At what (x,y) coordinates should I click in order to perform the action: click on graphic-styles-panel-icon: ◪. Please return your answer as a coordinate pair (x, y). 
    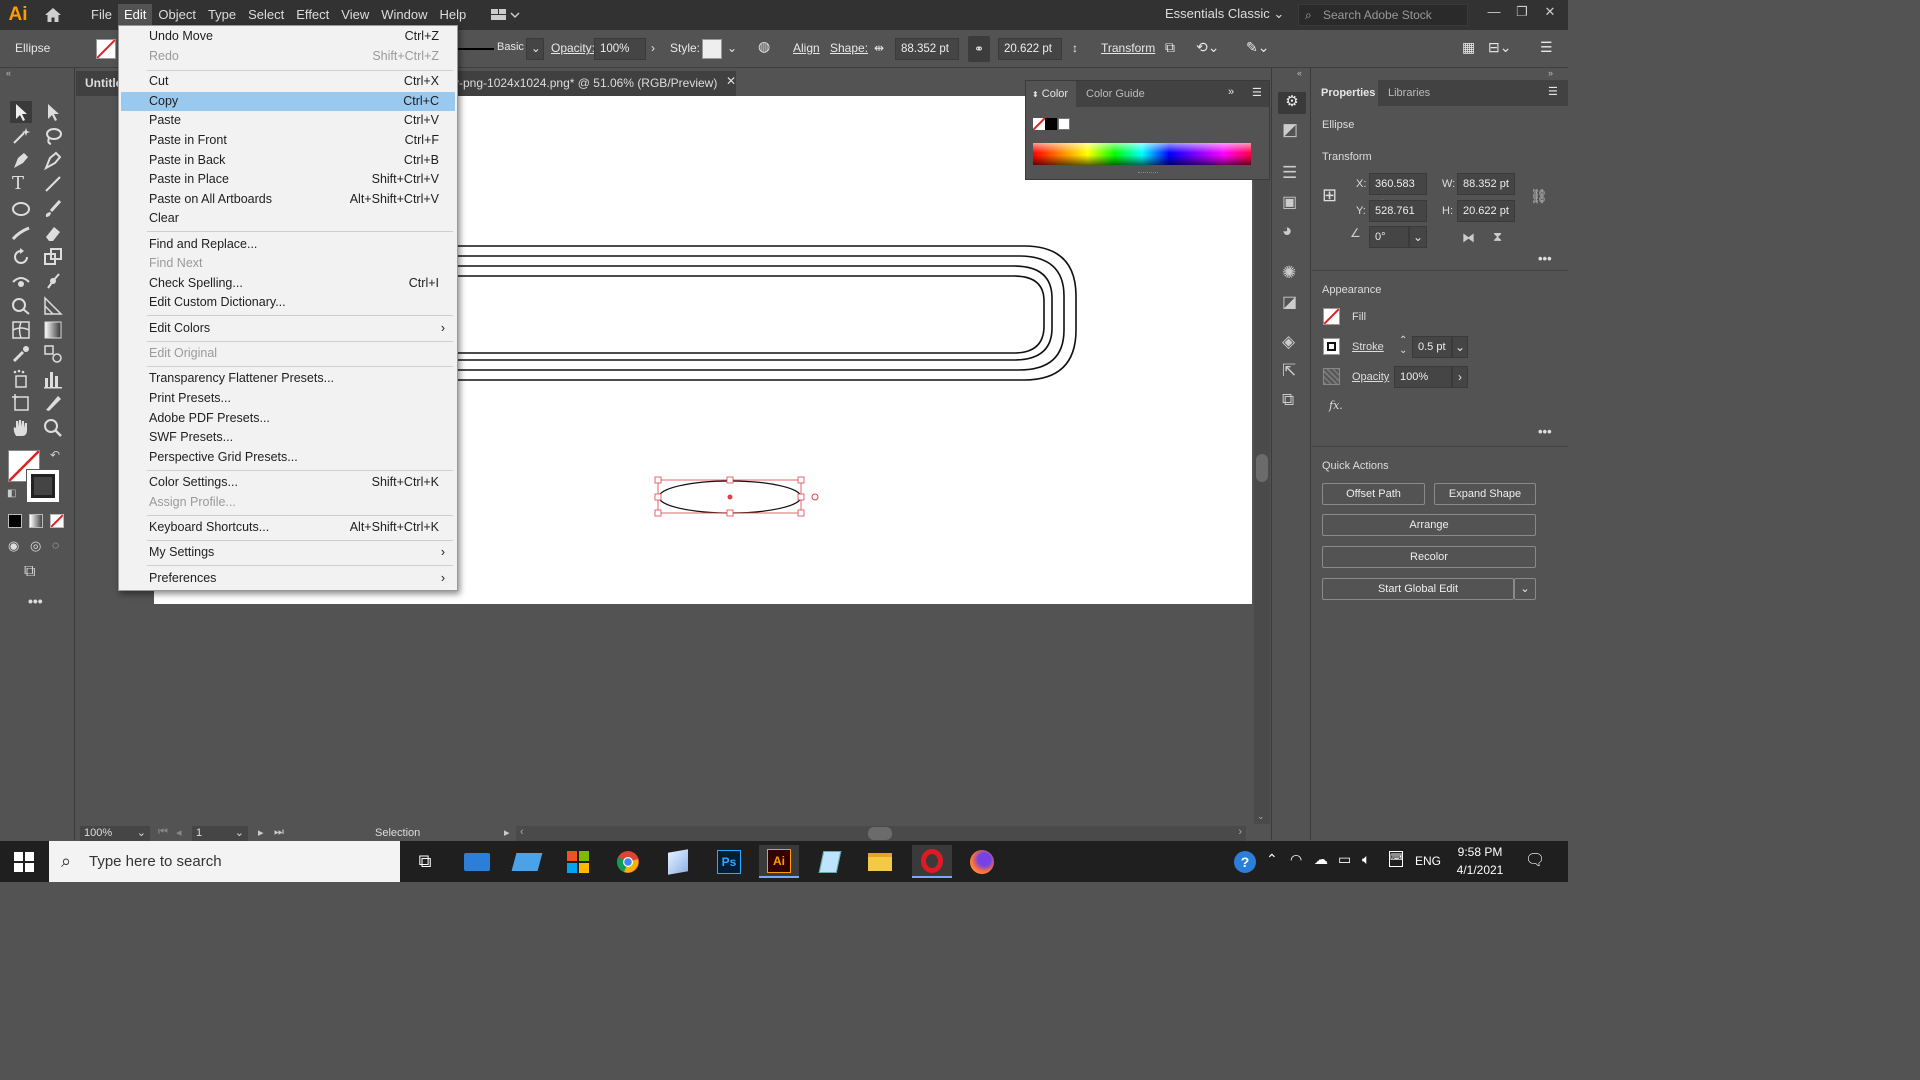
    Looking at the image, I should click on (1289, 302).